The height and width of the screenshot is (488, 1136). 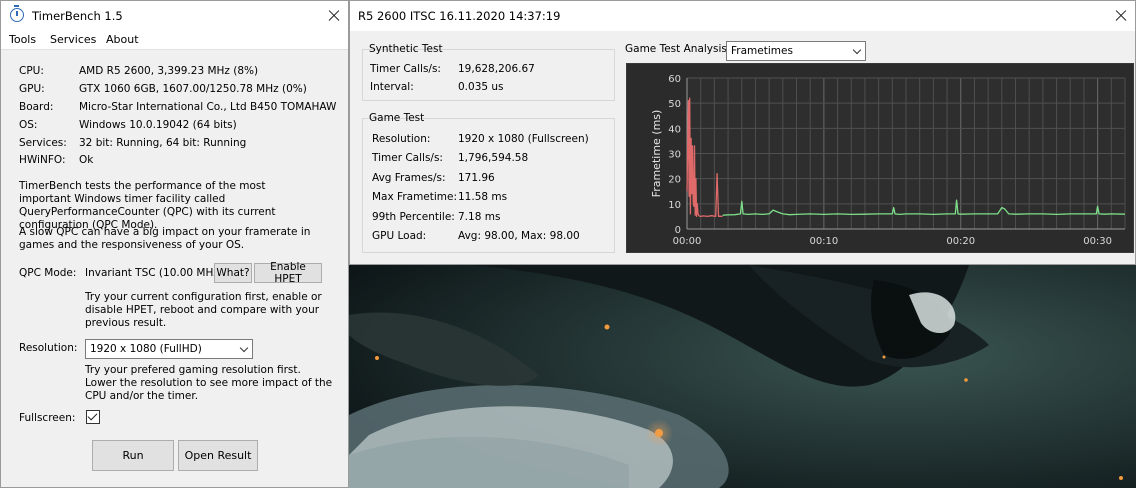 What do you see at coordinates (17, 13) in the screenshot?
I see `stopwatch-icon` at bounding box center [17, 13].